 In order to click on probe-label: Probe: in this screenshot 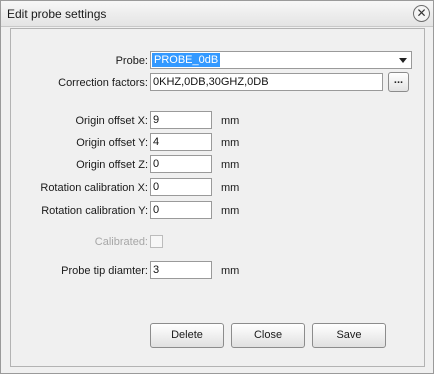, I will do `click(131, 61)`.